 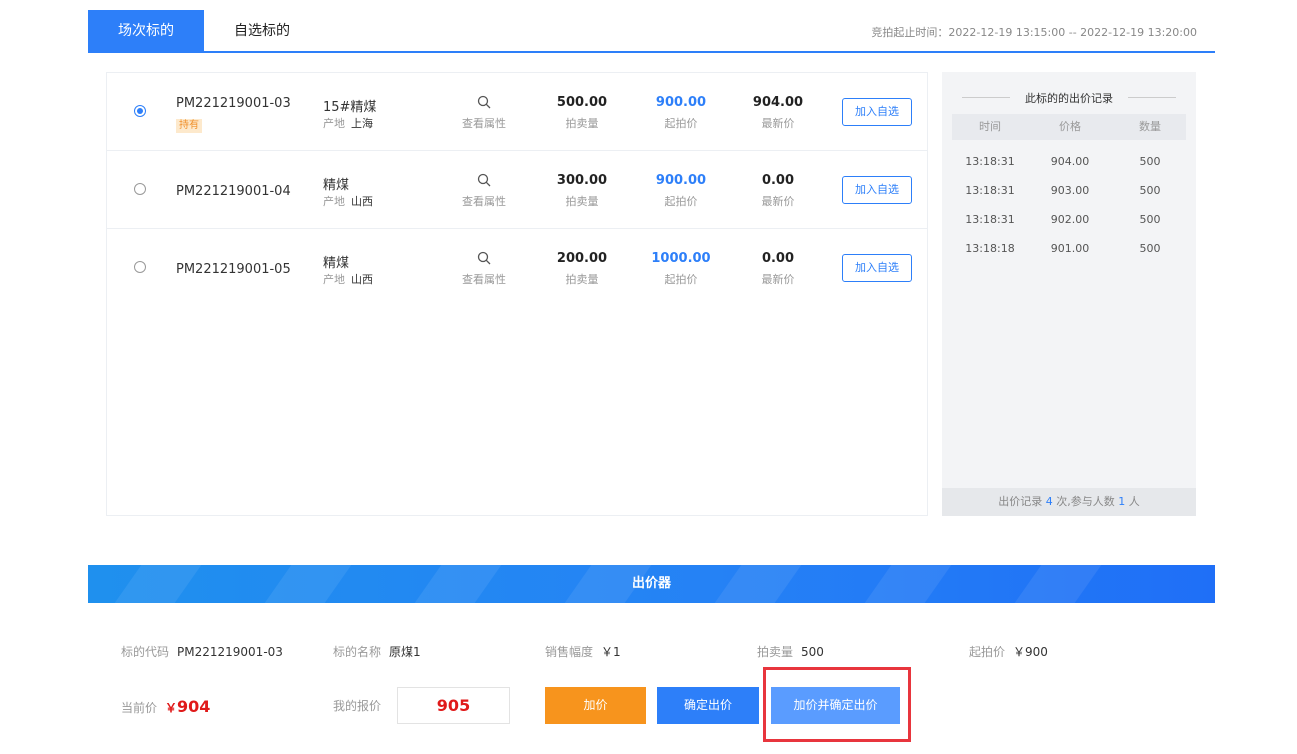 What do you see at coordinates (233, 269) in the screenshot?
I see `lot-code: PM221219001-05` at bounding box center [233, 269].